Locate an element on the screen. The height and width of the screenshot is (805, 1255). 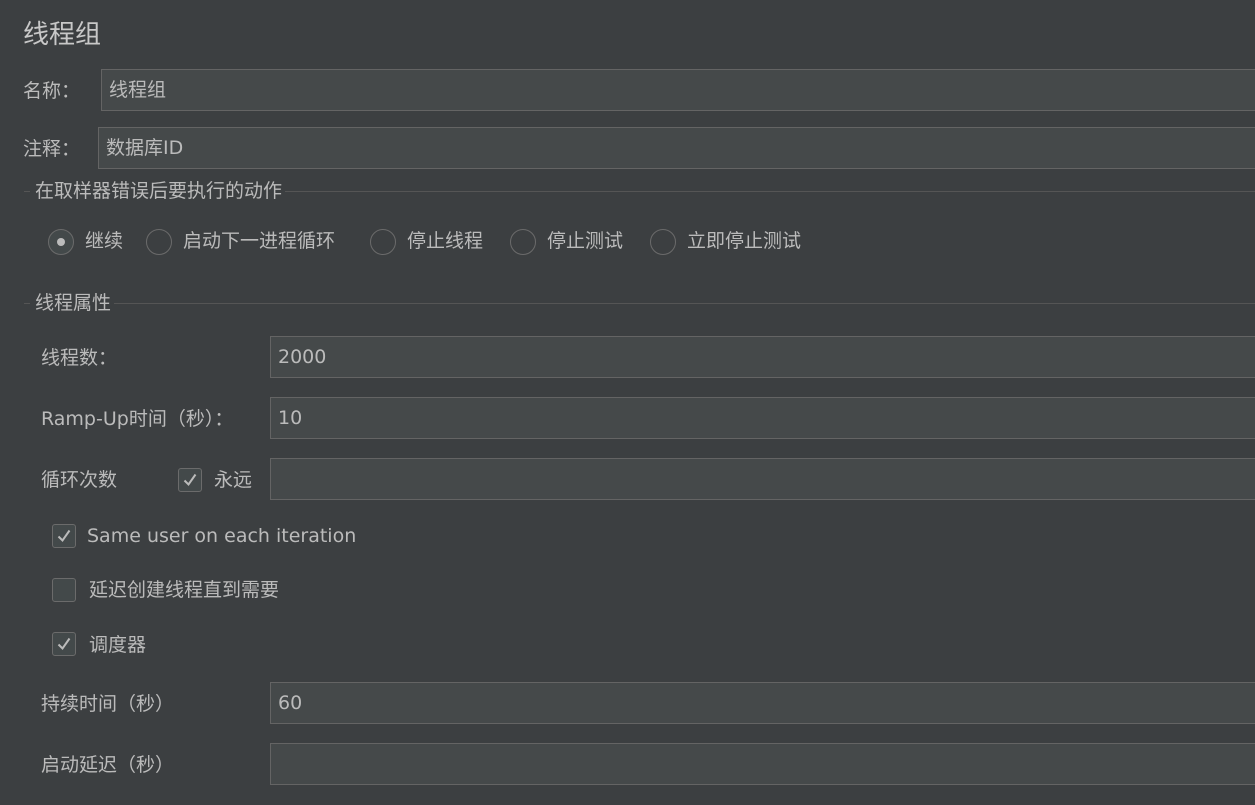
duration-field: 60 is located at coordinates (762, 703).